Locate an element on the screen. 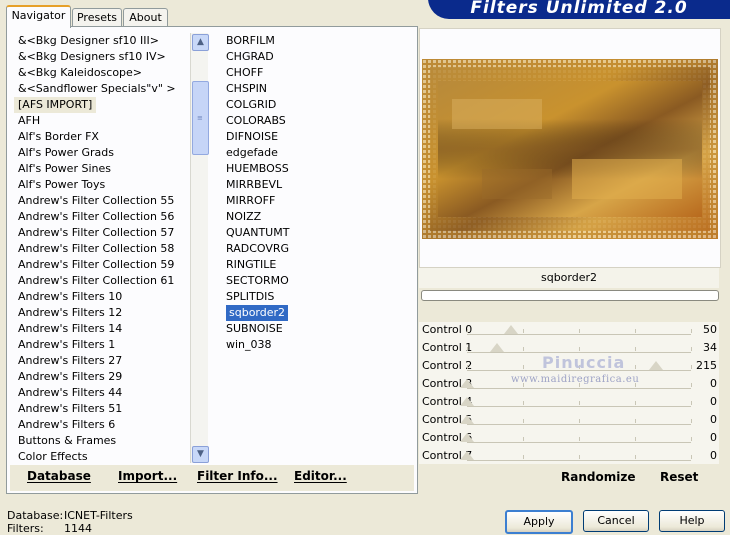  filter-item: CHOFF is located at coordinates (317, 73).